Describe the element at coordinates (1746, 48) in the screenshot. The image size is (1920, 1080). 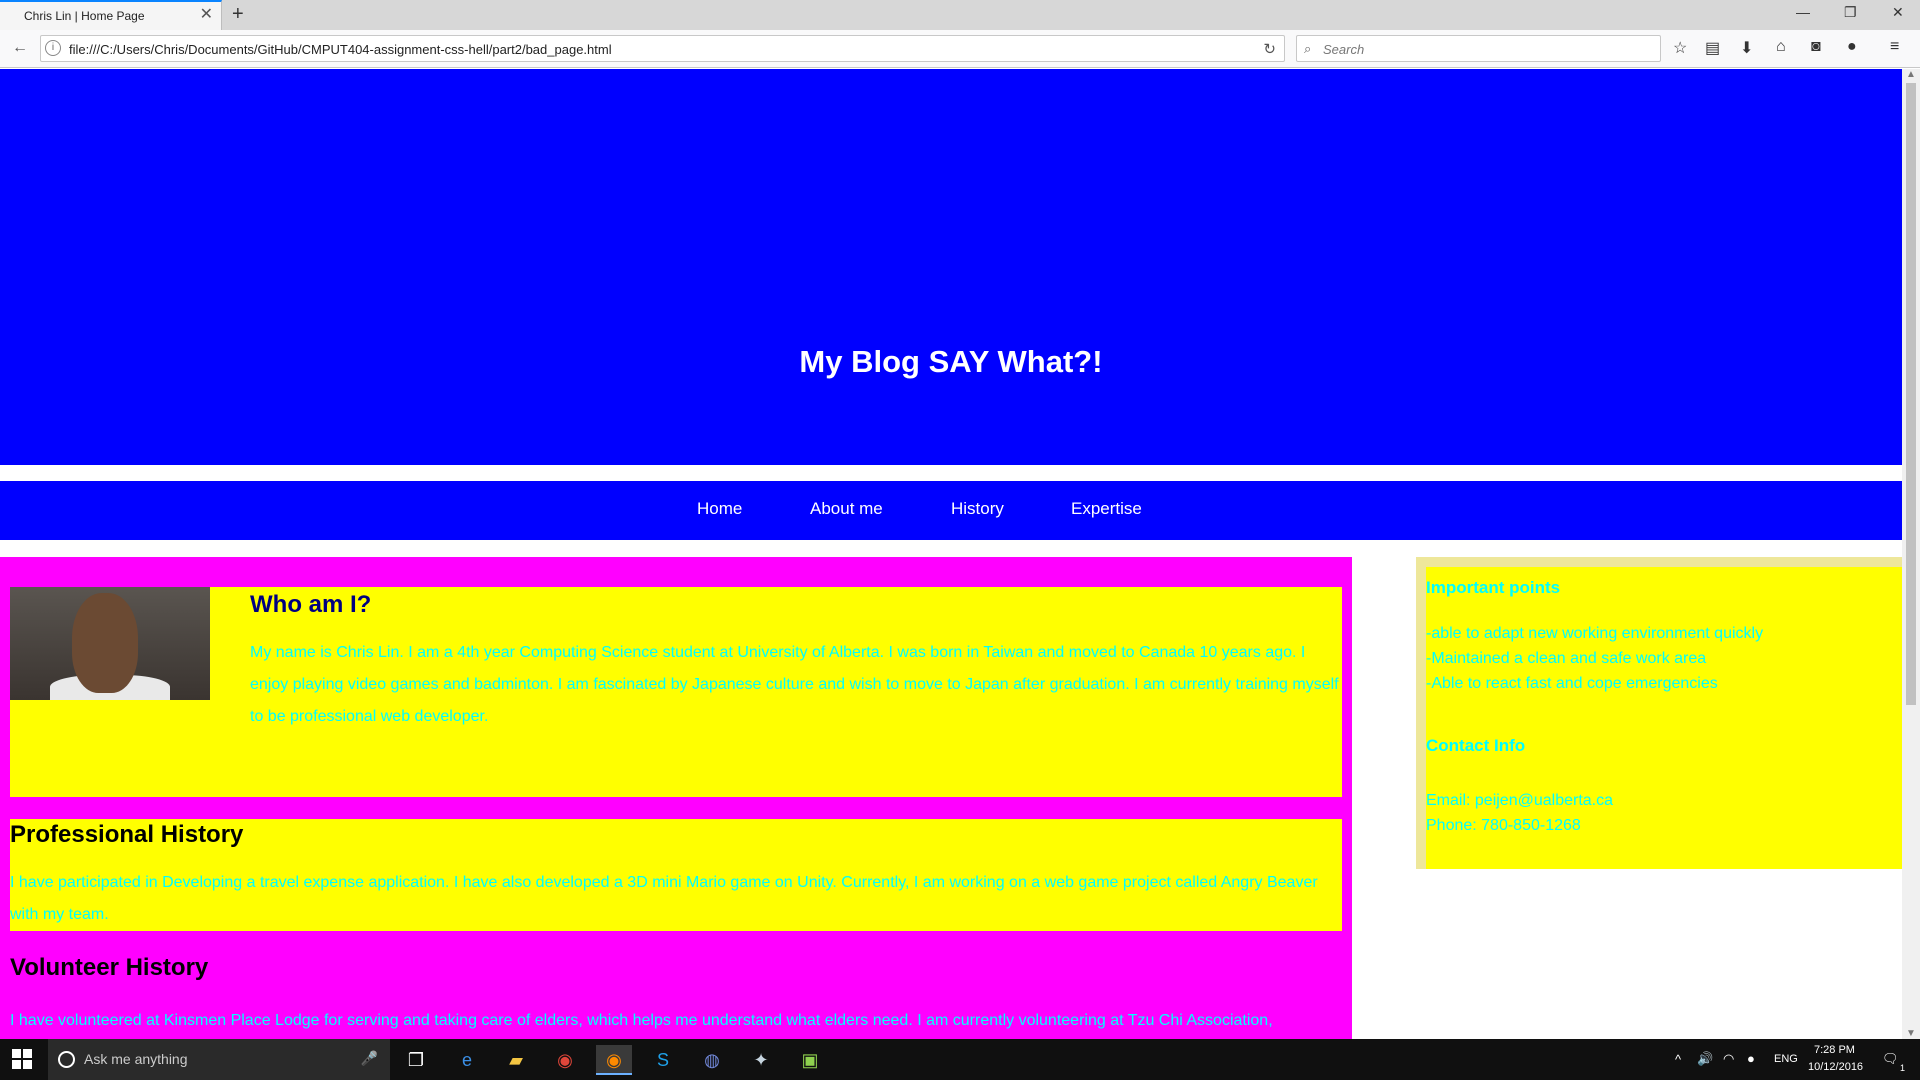
I see `download-icon: ⬇` at that location.